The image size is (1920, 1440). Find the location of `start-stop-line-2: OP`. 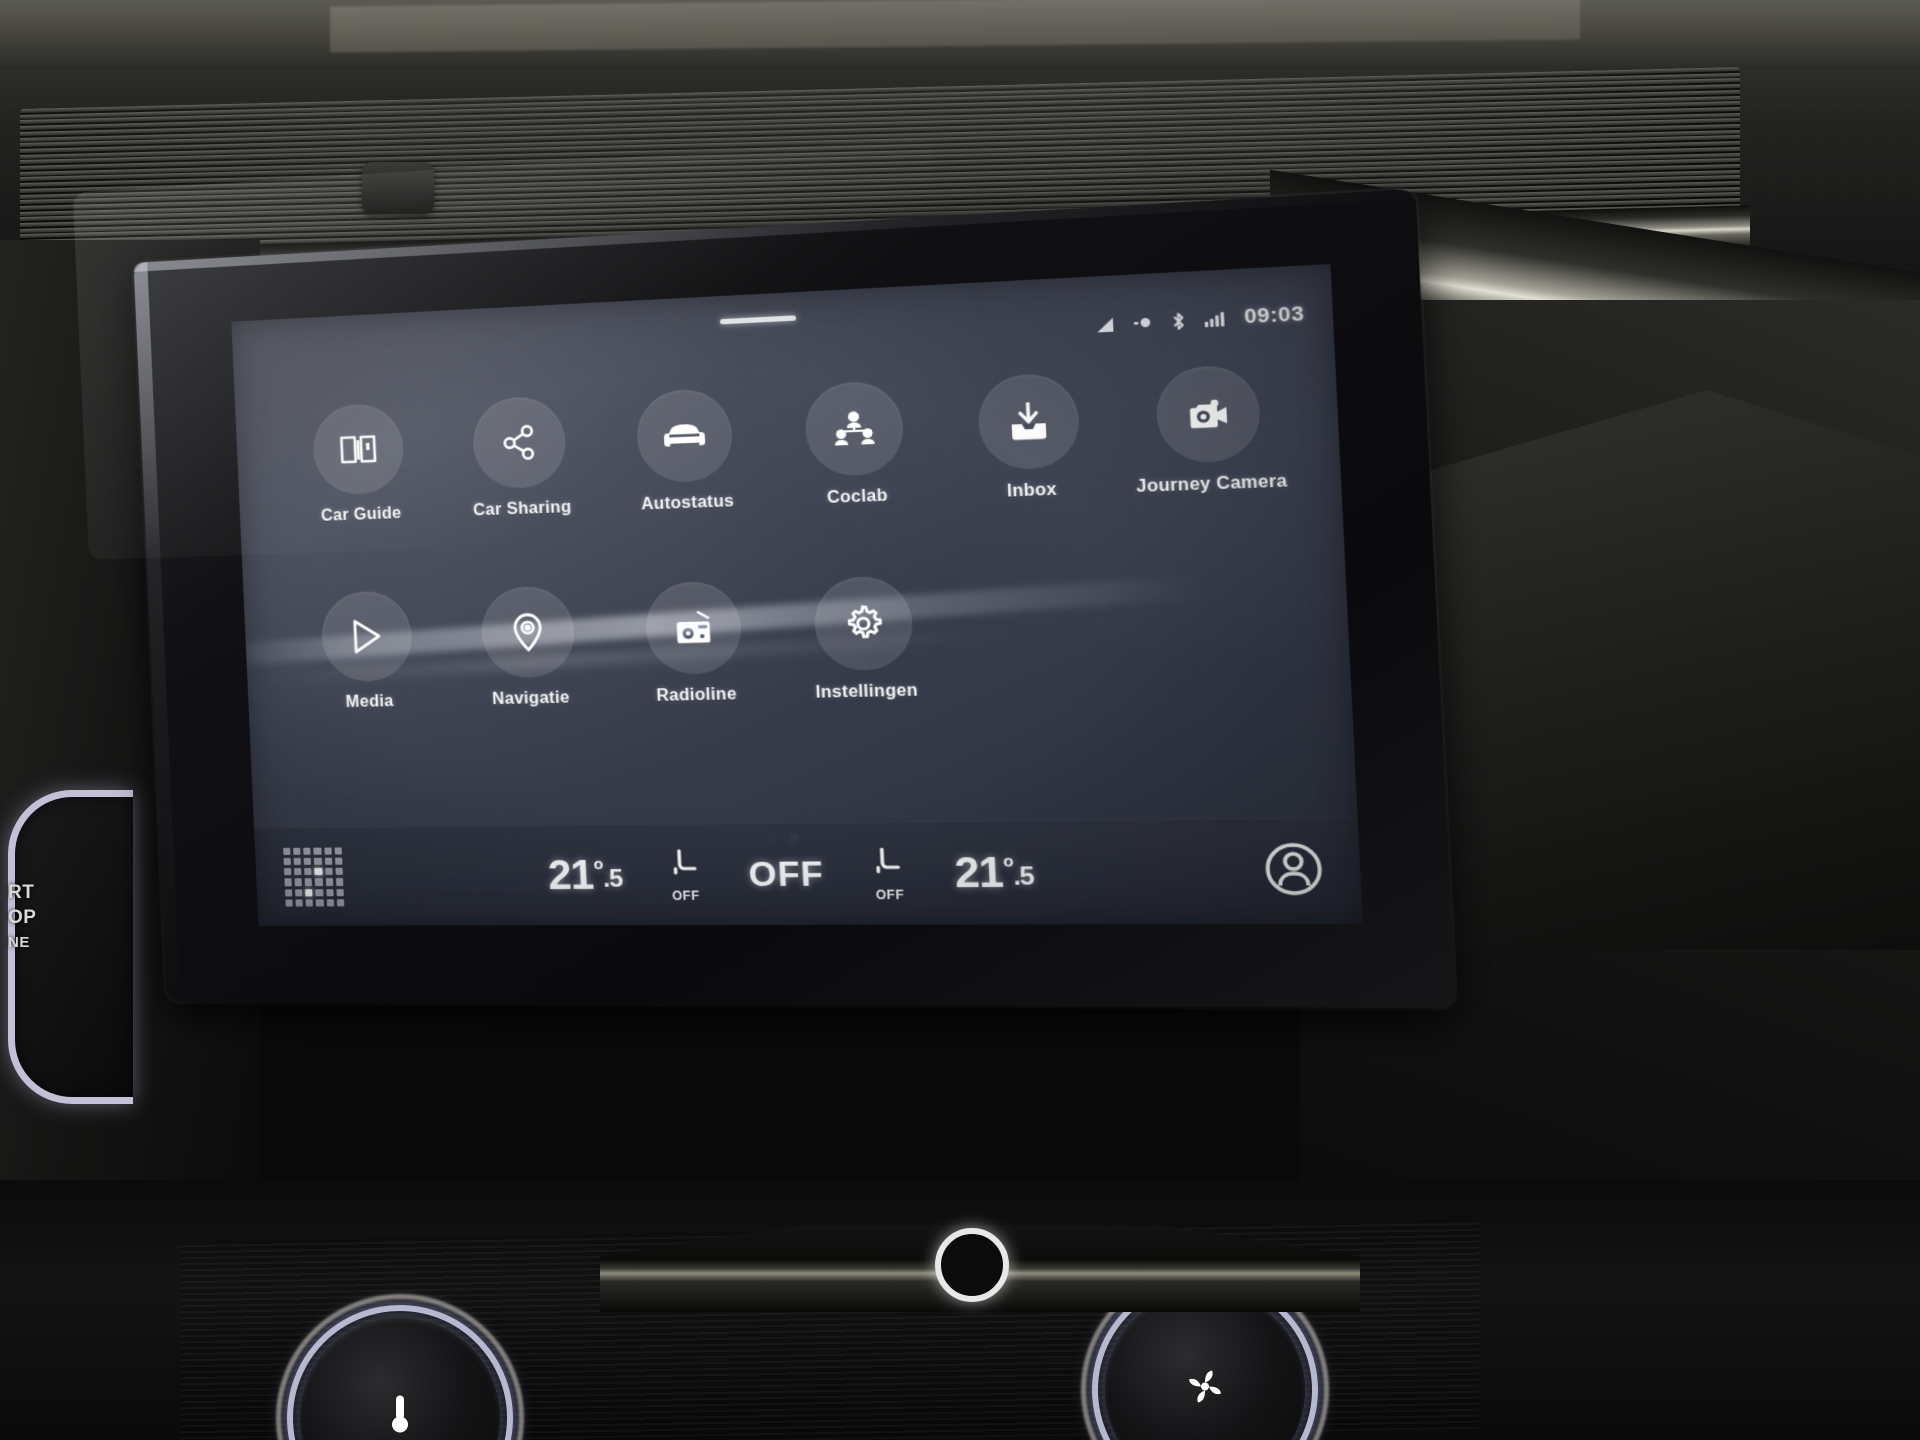

start-stop-line-2: OP is located at coordinates (22, 917).